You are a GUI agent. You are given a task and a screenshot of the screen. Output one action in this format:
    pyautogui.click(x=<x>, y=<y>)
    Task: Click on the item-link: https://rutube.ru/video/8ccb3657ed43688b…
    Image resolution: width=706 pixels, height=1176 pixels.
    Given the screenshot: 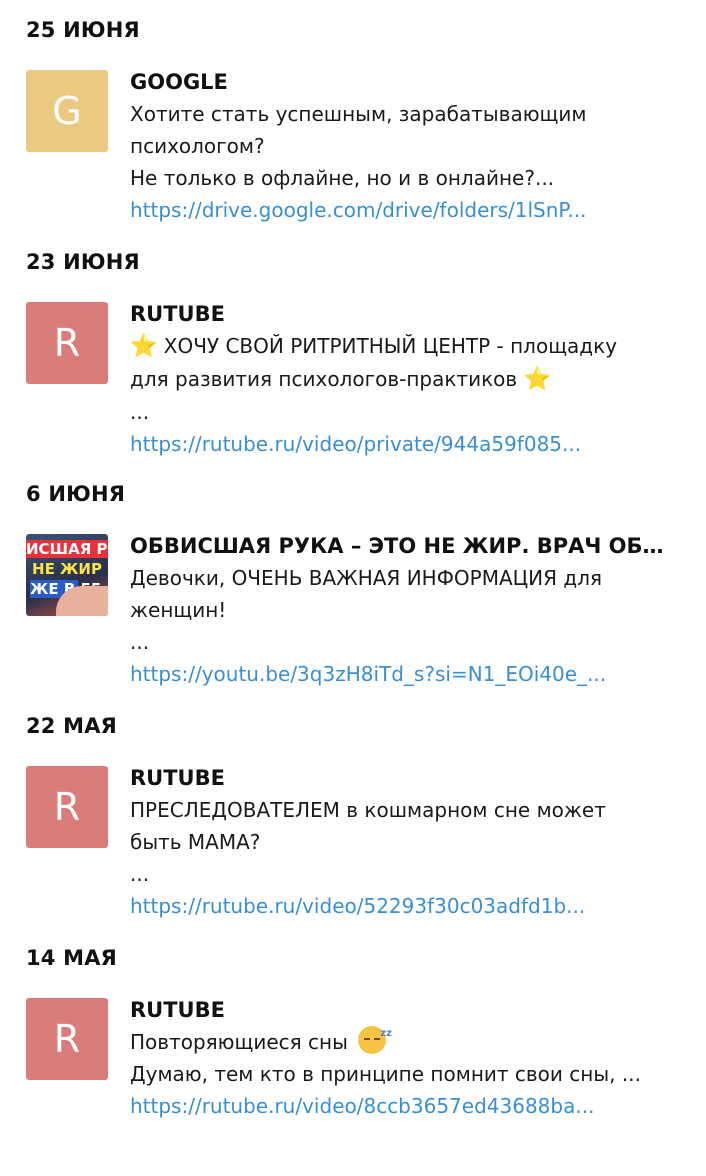 What is the action you would take?
    pyautogui.click(x=404, y=1106)
    